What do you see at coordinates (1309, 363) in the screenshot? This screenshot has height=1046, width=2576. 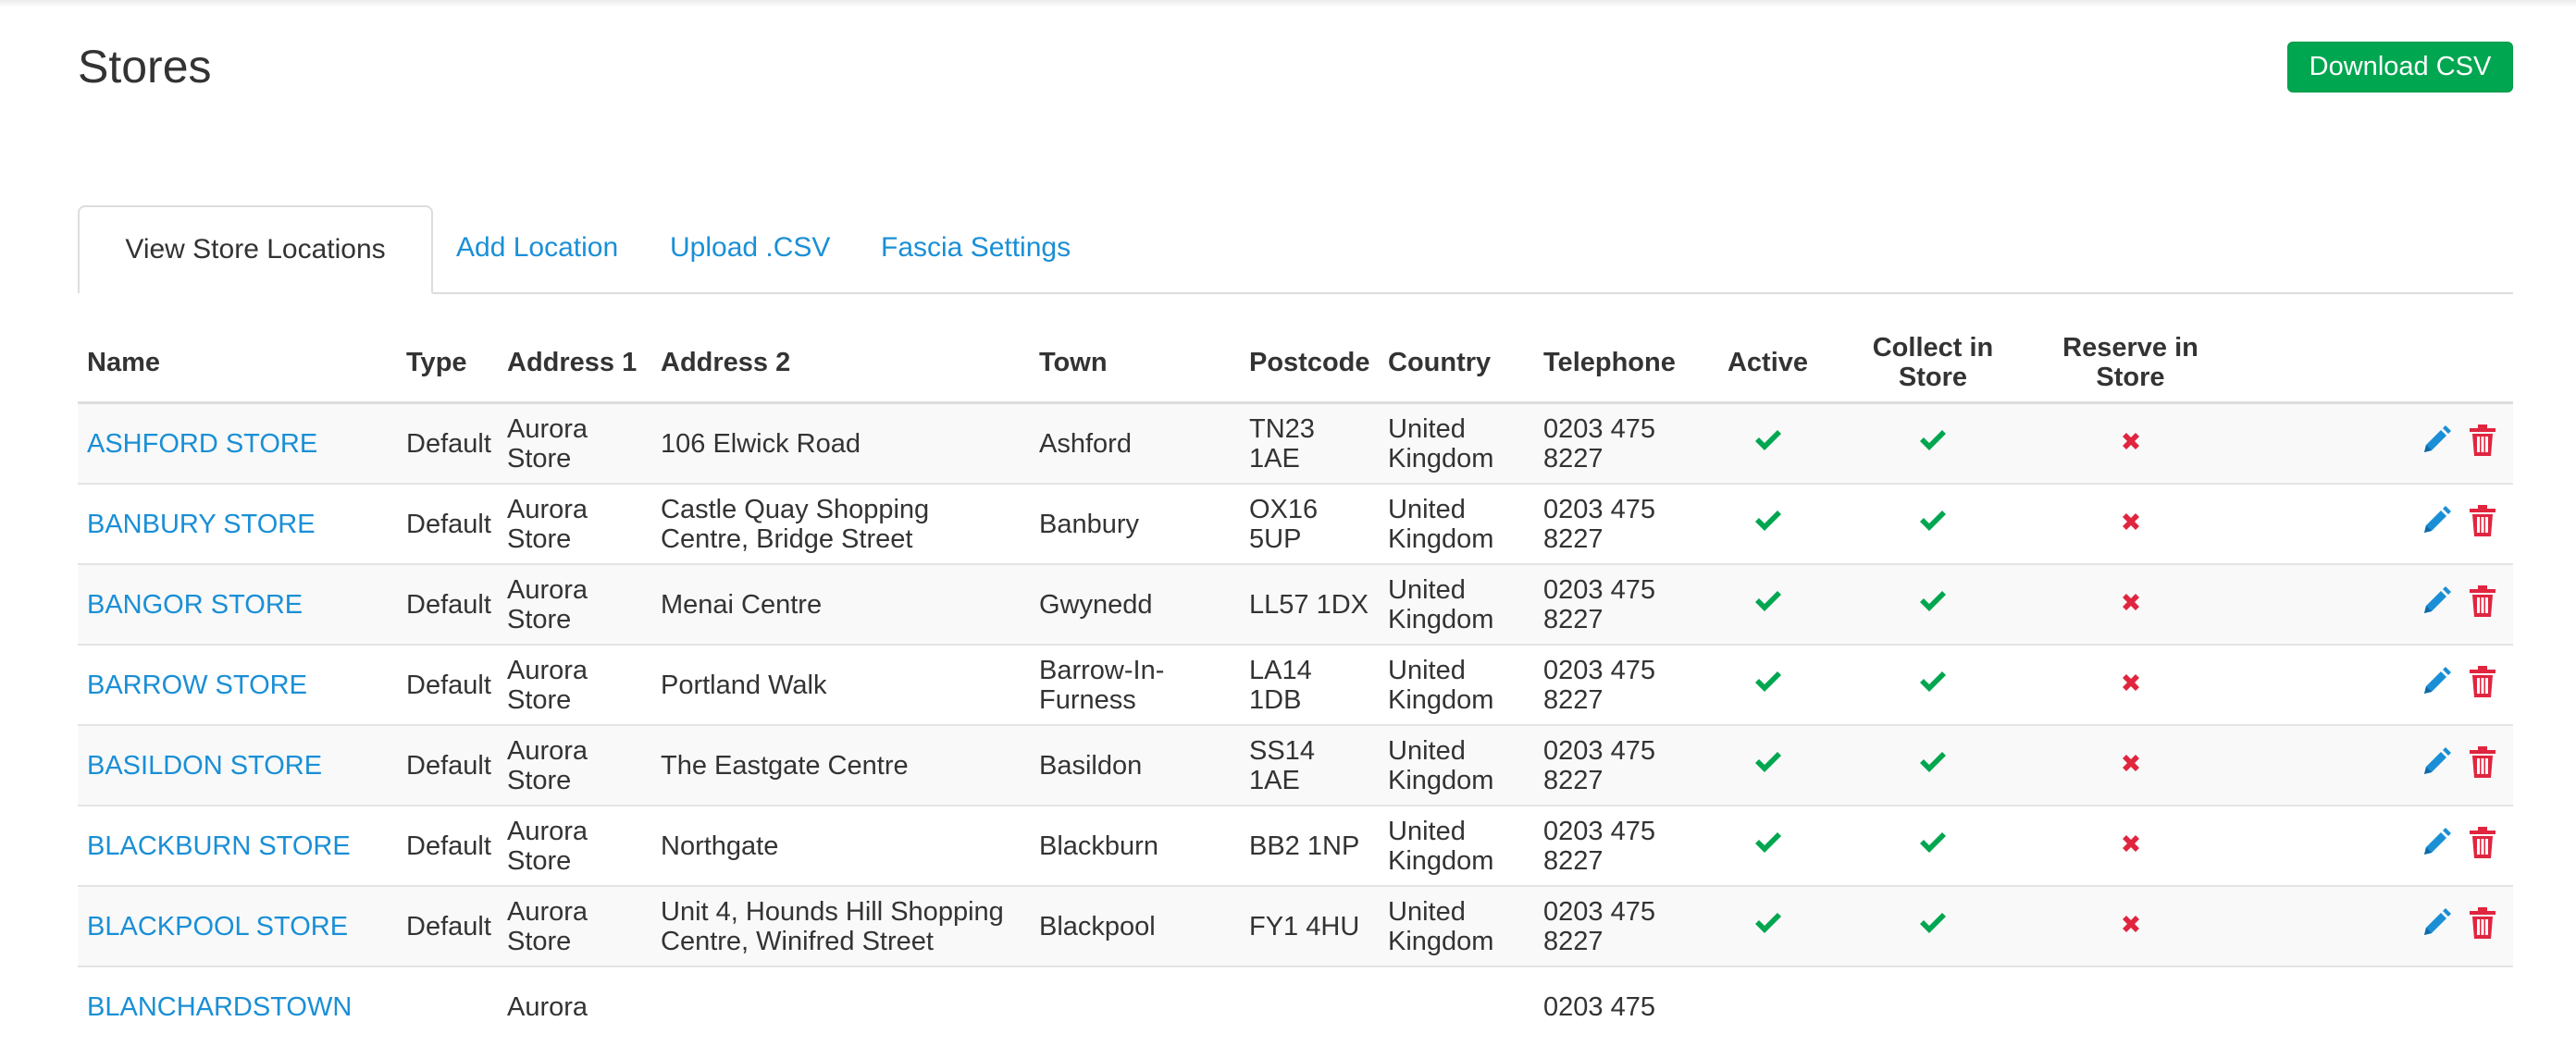 I see `col-postcode-header: Postcode` at bounding box center [1309, 363].